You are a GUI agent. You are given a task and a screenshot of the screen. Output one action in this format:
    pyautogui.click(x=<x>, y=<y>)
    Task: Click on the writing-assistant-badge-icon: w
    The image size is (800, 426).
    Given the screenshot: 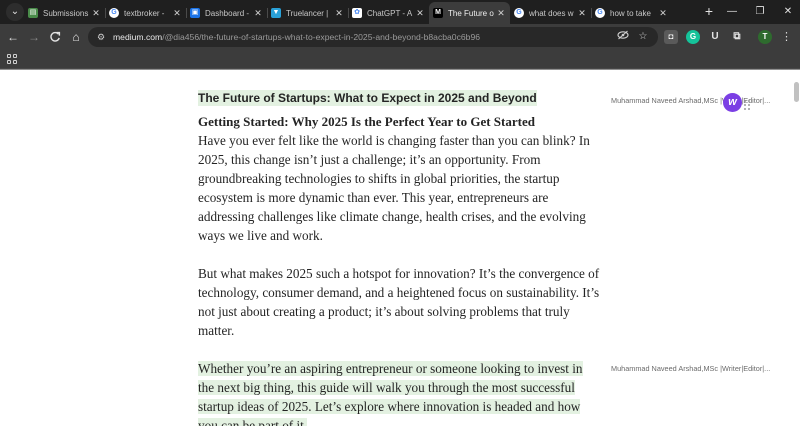 What is the action you would take?
    pyautogui.click(x=732, y=102)
    